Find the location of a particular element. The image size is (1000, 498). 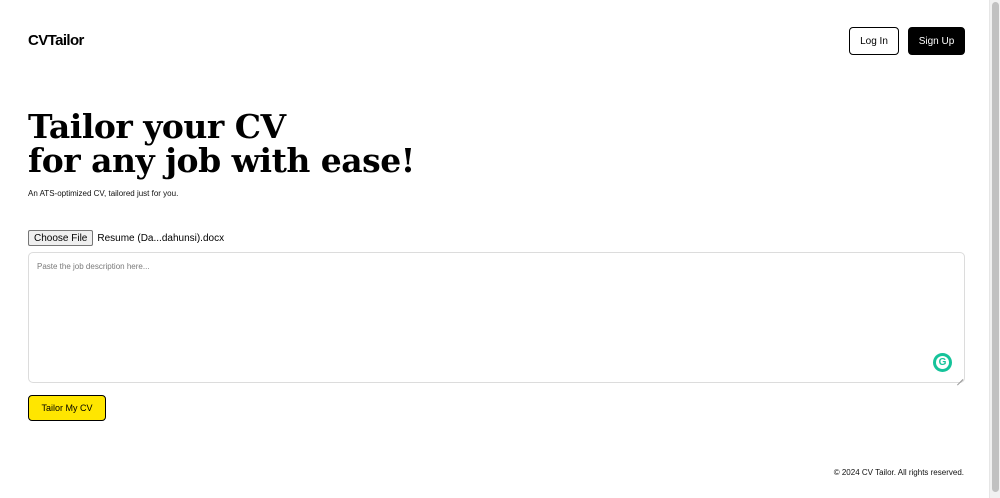

logo: CVTailor is located at coordinates (56, 40).